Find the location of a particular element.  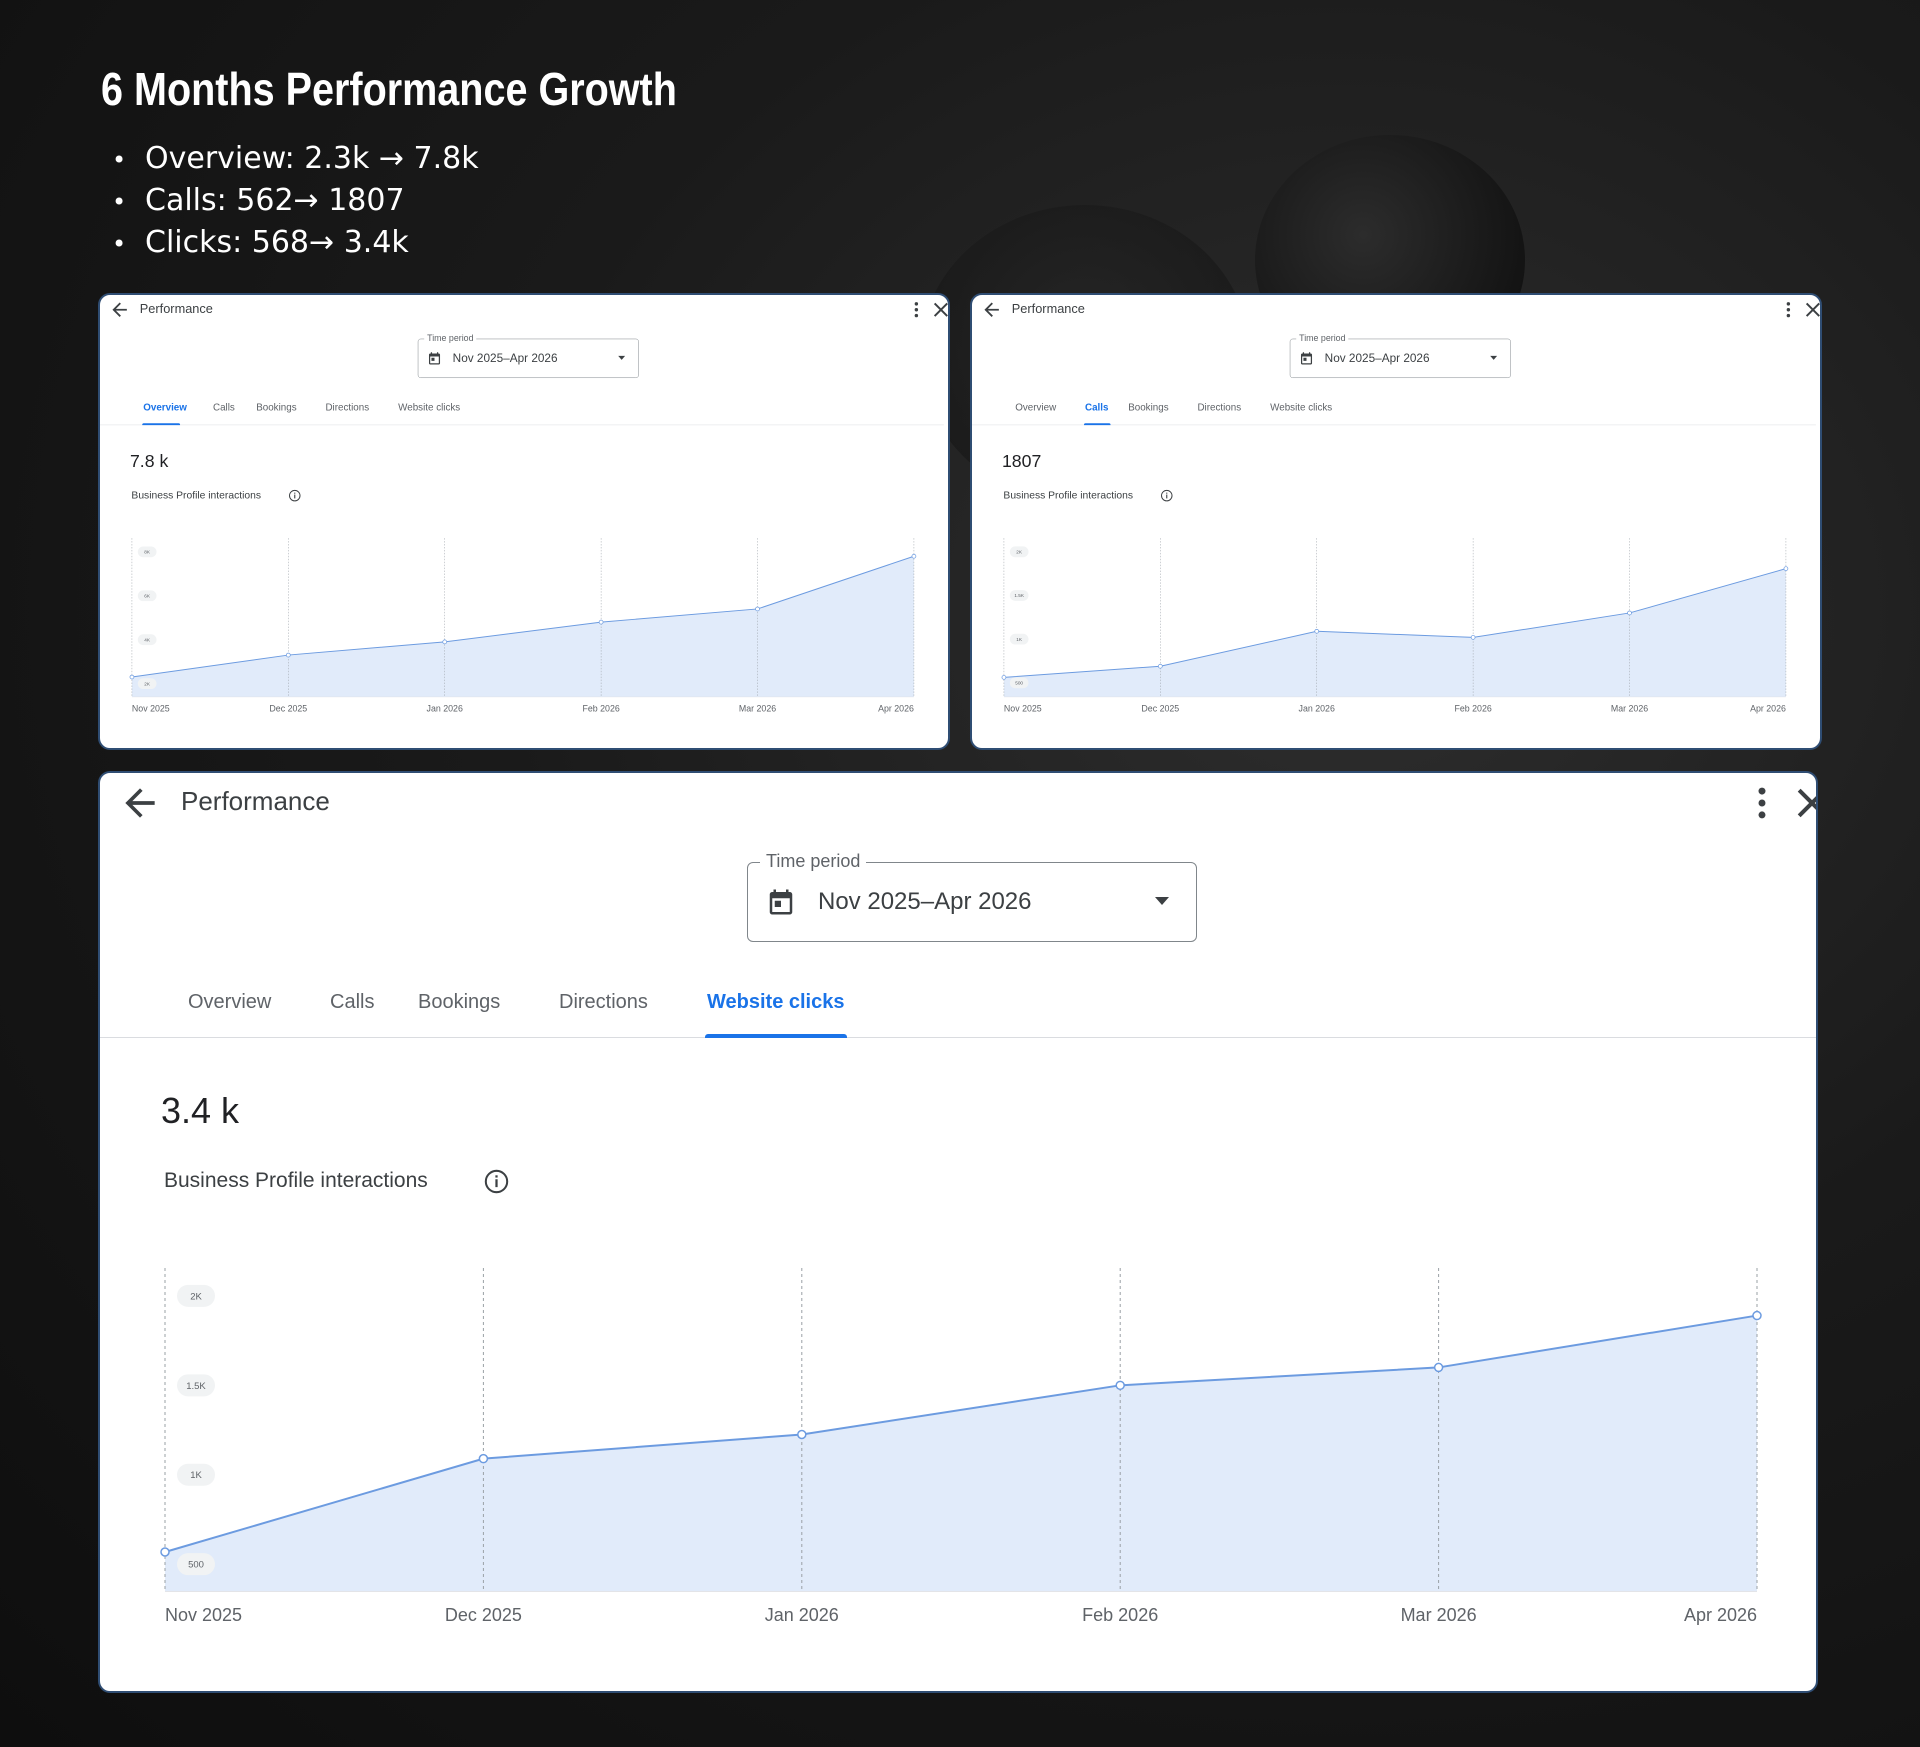

y-tick-label: 8K is located at coordinates (147, 552).